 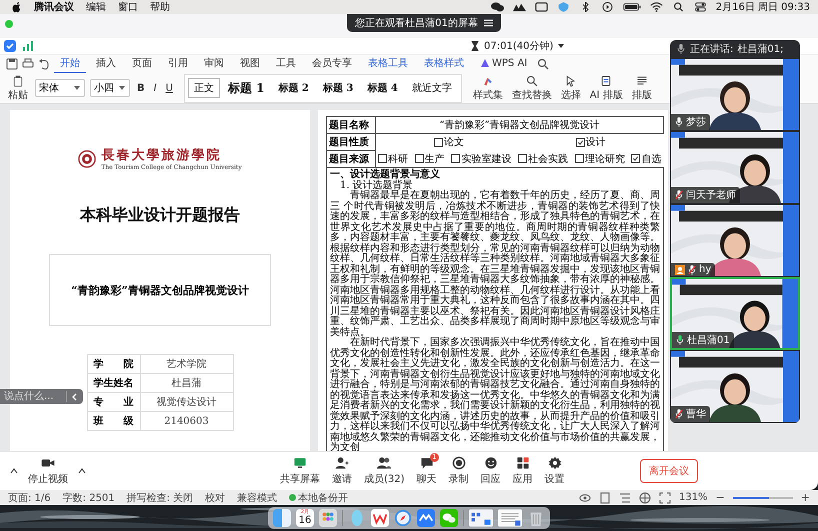 I want to click on paste-button: 粘贴, so click(x=18, y=88).